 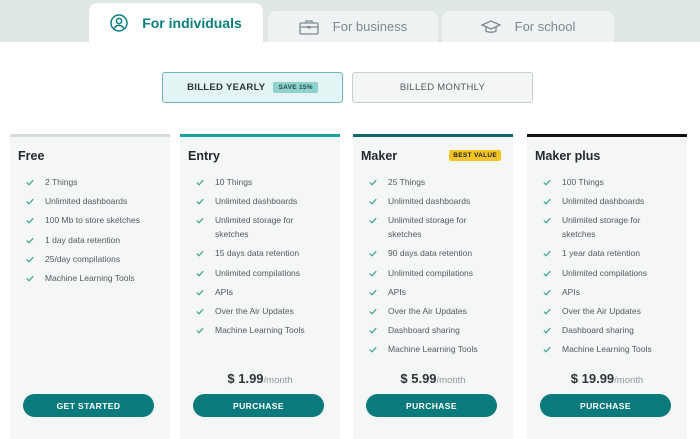 I want to click on feature-item: 100 Things, so click(x=607, y=183).